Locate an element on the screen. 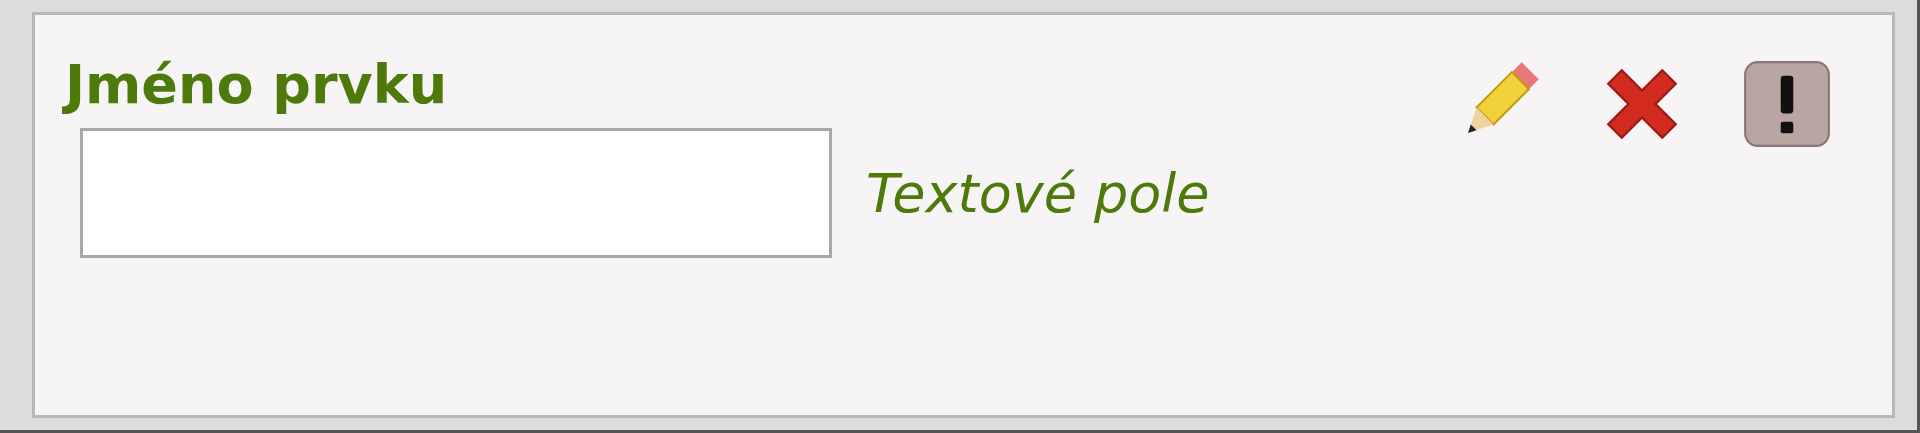 The width and height of the screenshot is (1920, 433). field-type-label: Textové pole is located at coordinates (1038, 193).